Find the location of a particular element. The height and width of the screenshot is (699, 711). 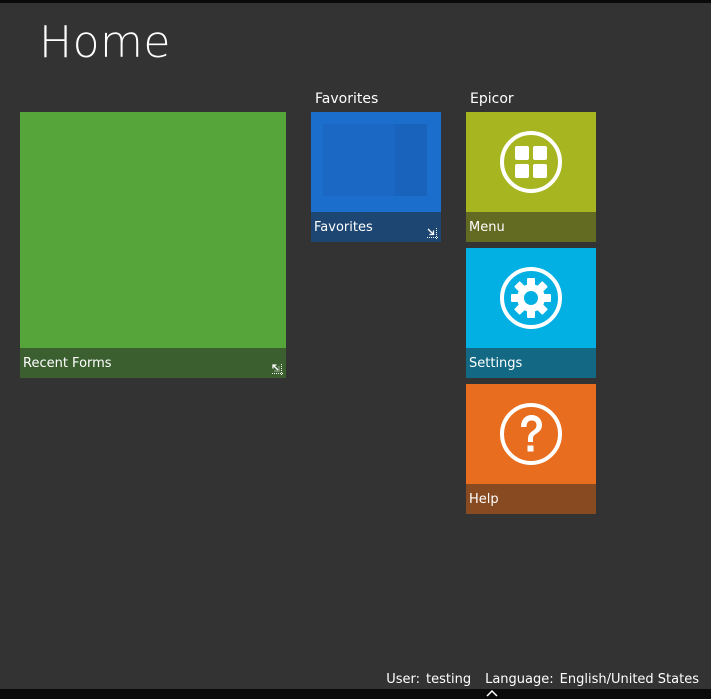

grid-icon is located at coordinates (531, 162).